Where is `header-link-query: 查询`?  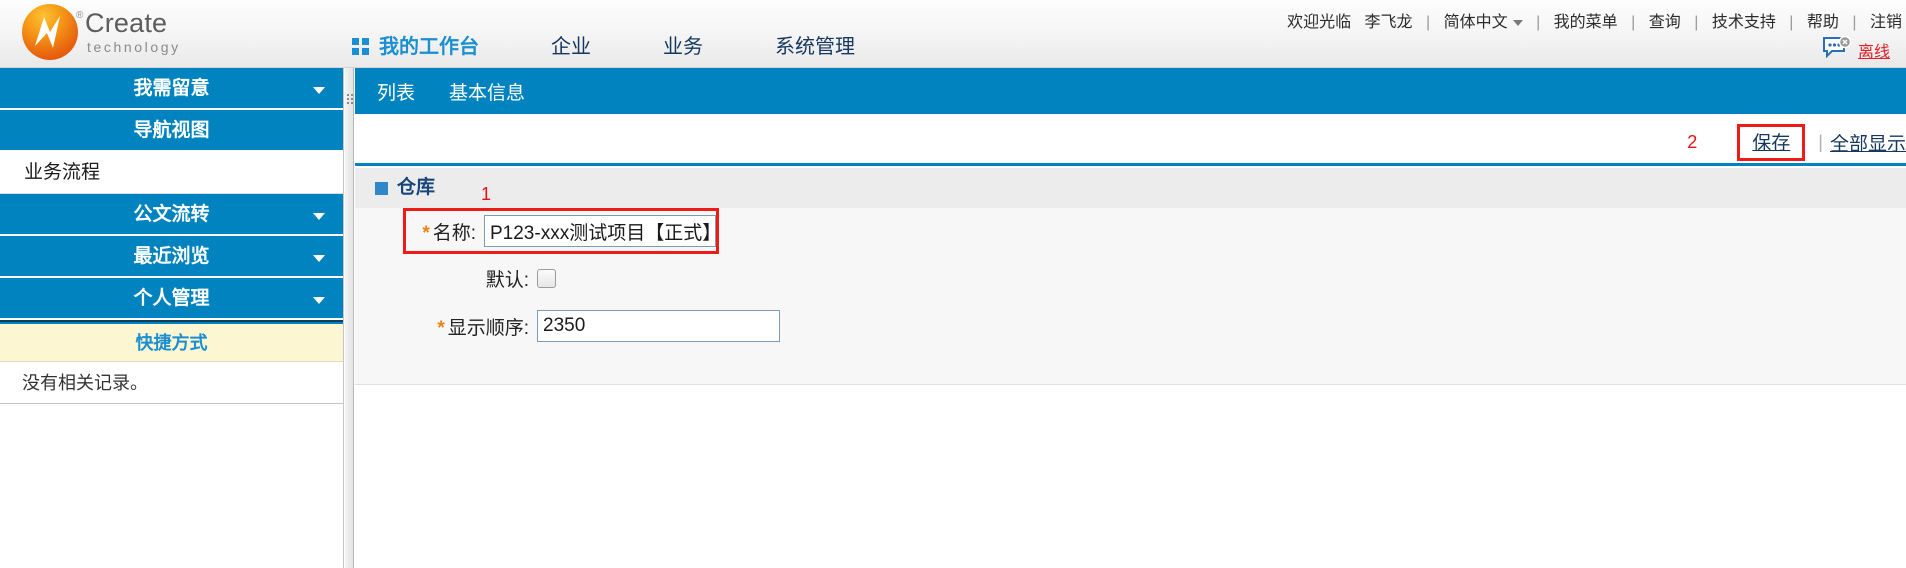
header-link-query: 查询 is located at coordinates (1665, 22).